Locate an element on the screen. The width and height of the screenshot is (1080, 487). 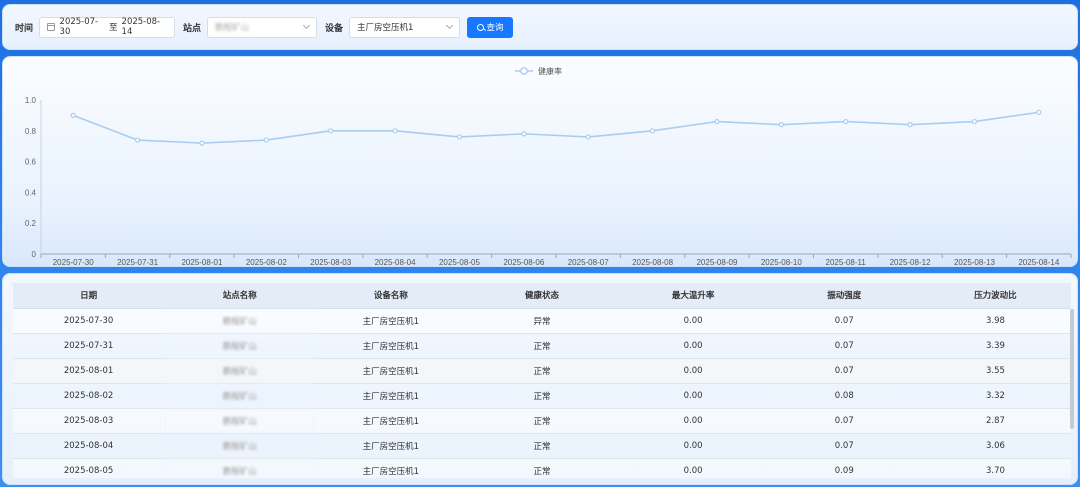
table-row: 2025-08-02 鹏程矿山 主厂房空压机1 正常 0.00 0.08 3.32 is located at coordinates (542, 396).